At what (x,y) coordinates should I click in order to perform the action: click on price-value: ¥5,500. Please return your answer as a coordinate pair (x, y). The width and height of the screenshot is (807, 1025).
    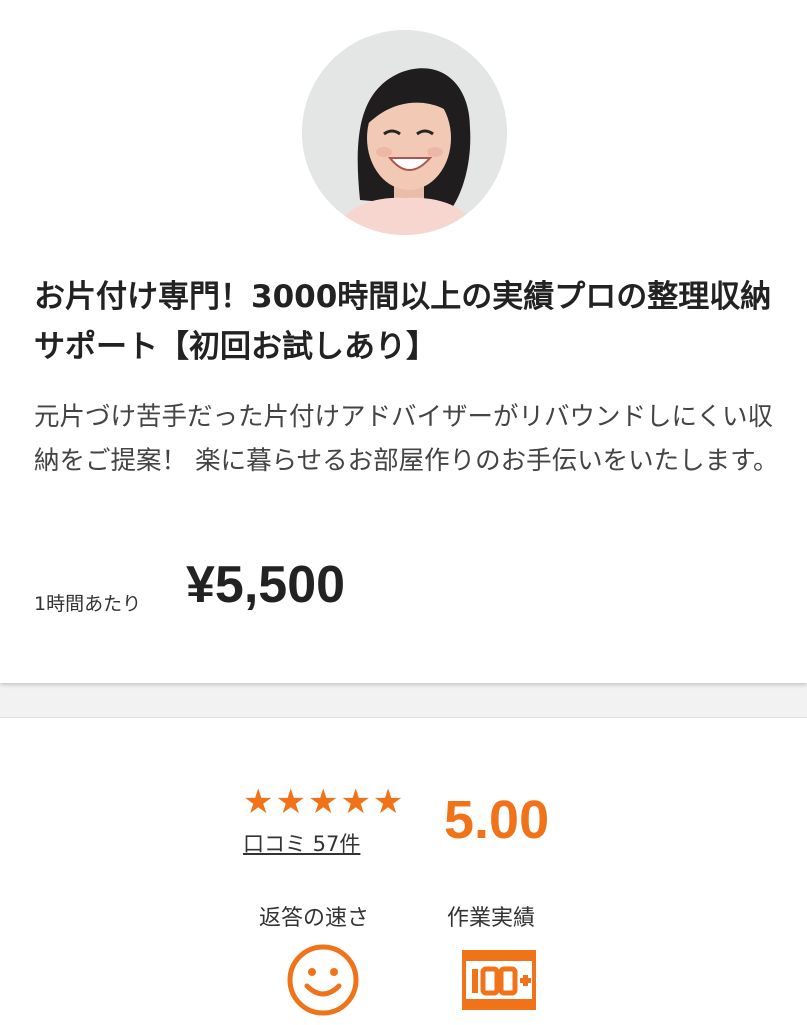
    Looking at the image, I should click on (266, 585).